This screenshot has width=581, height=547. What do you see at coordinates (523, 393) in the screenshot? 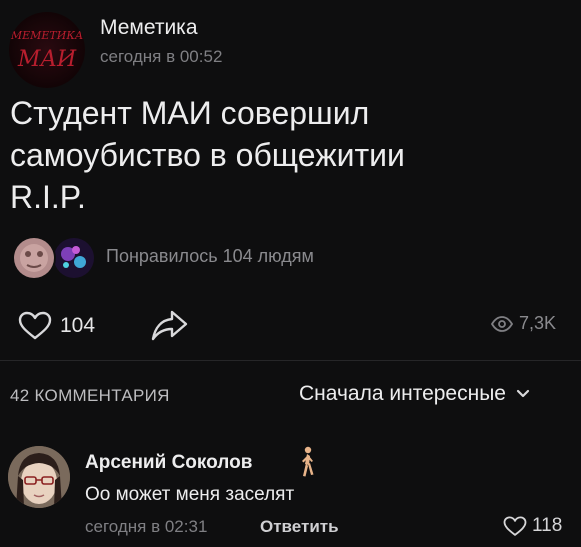
I see `chevron-down-icon` at bounding box center [523, 393].